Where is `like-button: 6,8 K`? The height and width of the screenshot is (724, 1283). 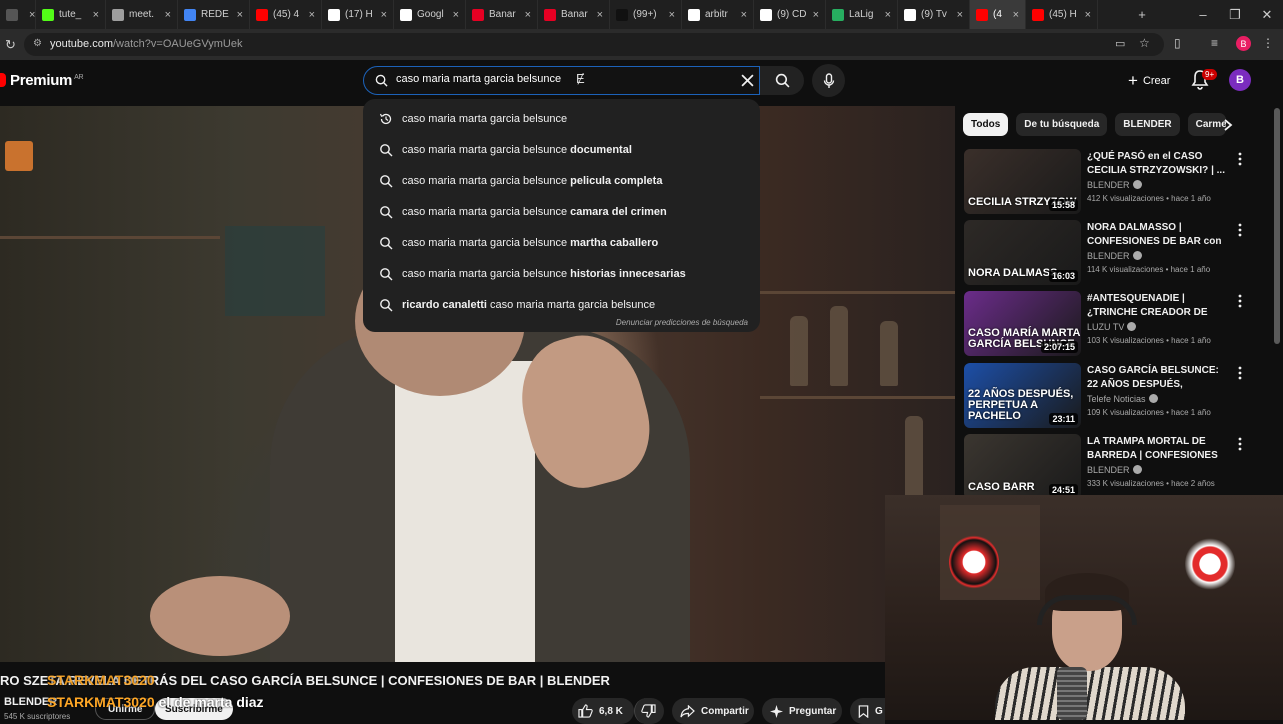
like-button: 6,8 K is located at coordinates (603, 711).